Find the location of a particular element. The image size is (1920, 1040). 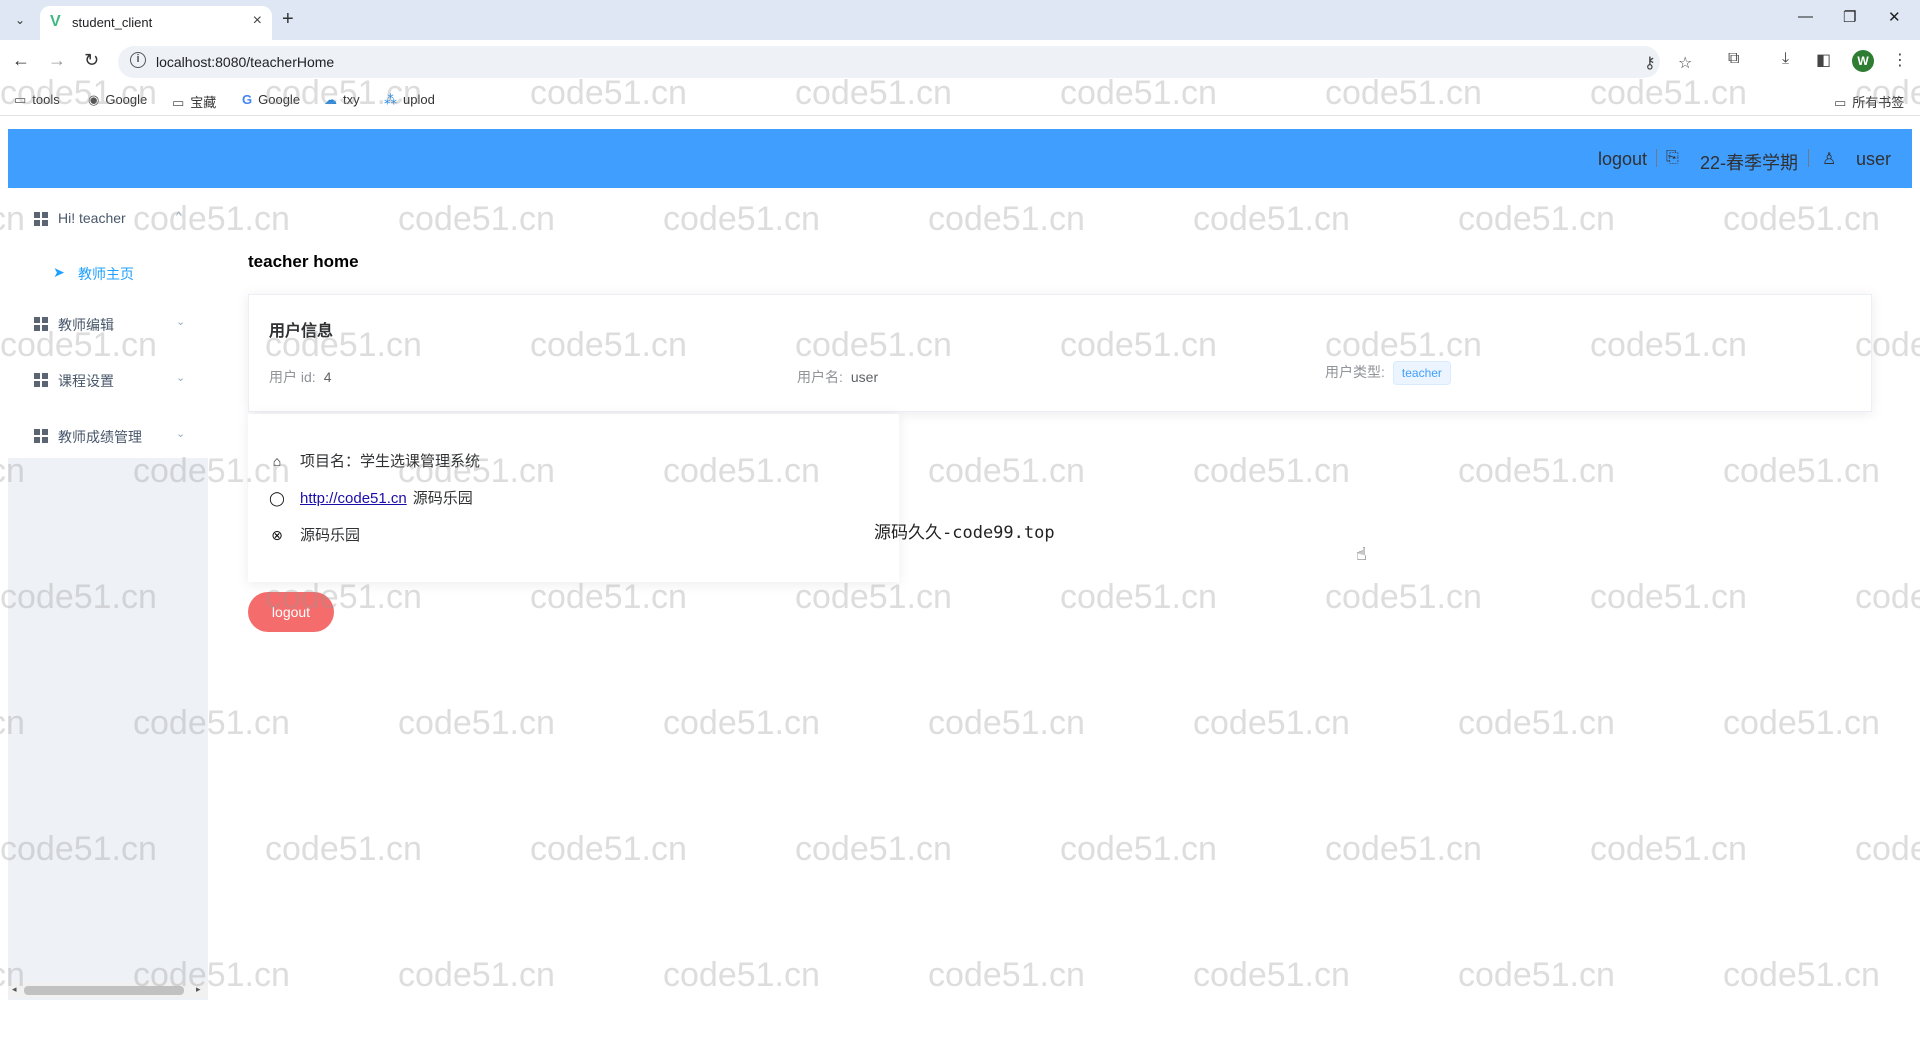

browser-tab-strip: ⌄ V student_client × + — ❐ ✕ is located at coordinates (960, 20).